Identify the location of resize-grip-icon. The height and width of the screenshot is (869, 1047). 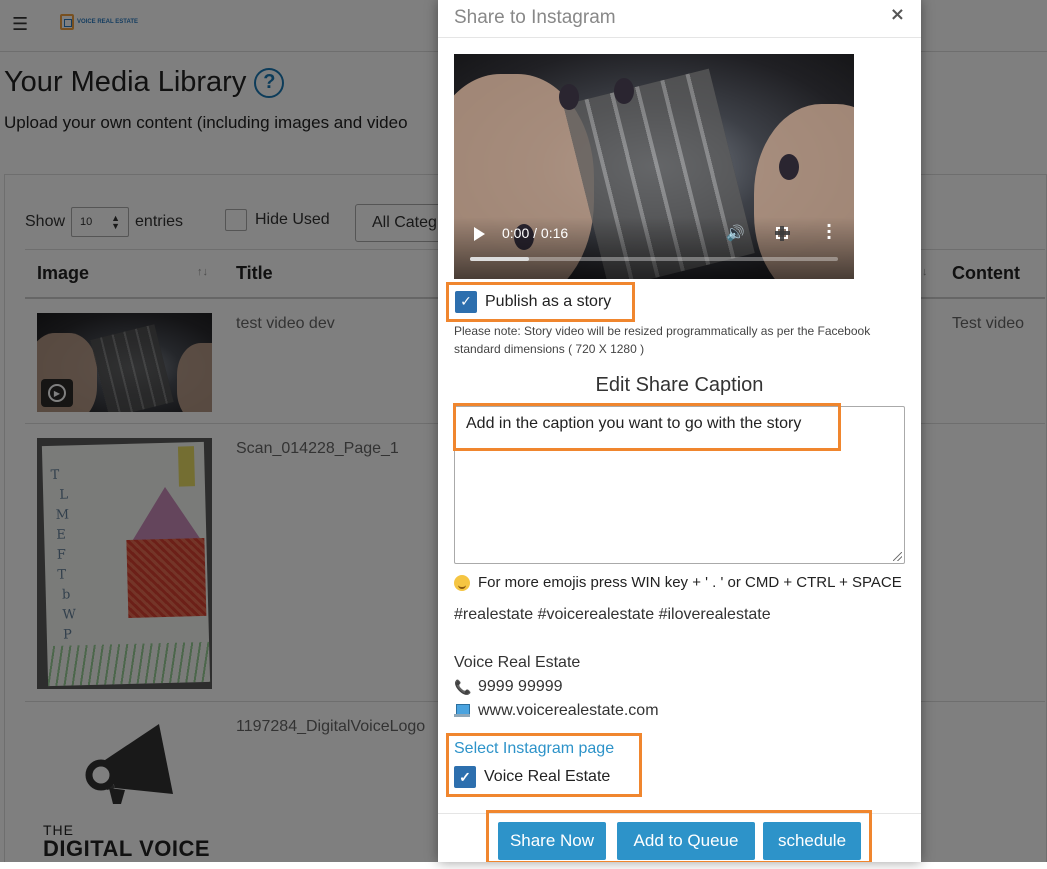
(897, 556).